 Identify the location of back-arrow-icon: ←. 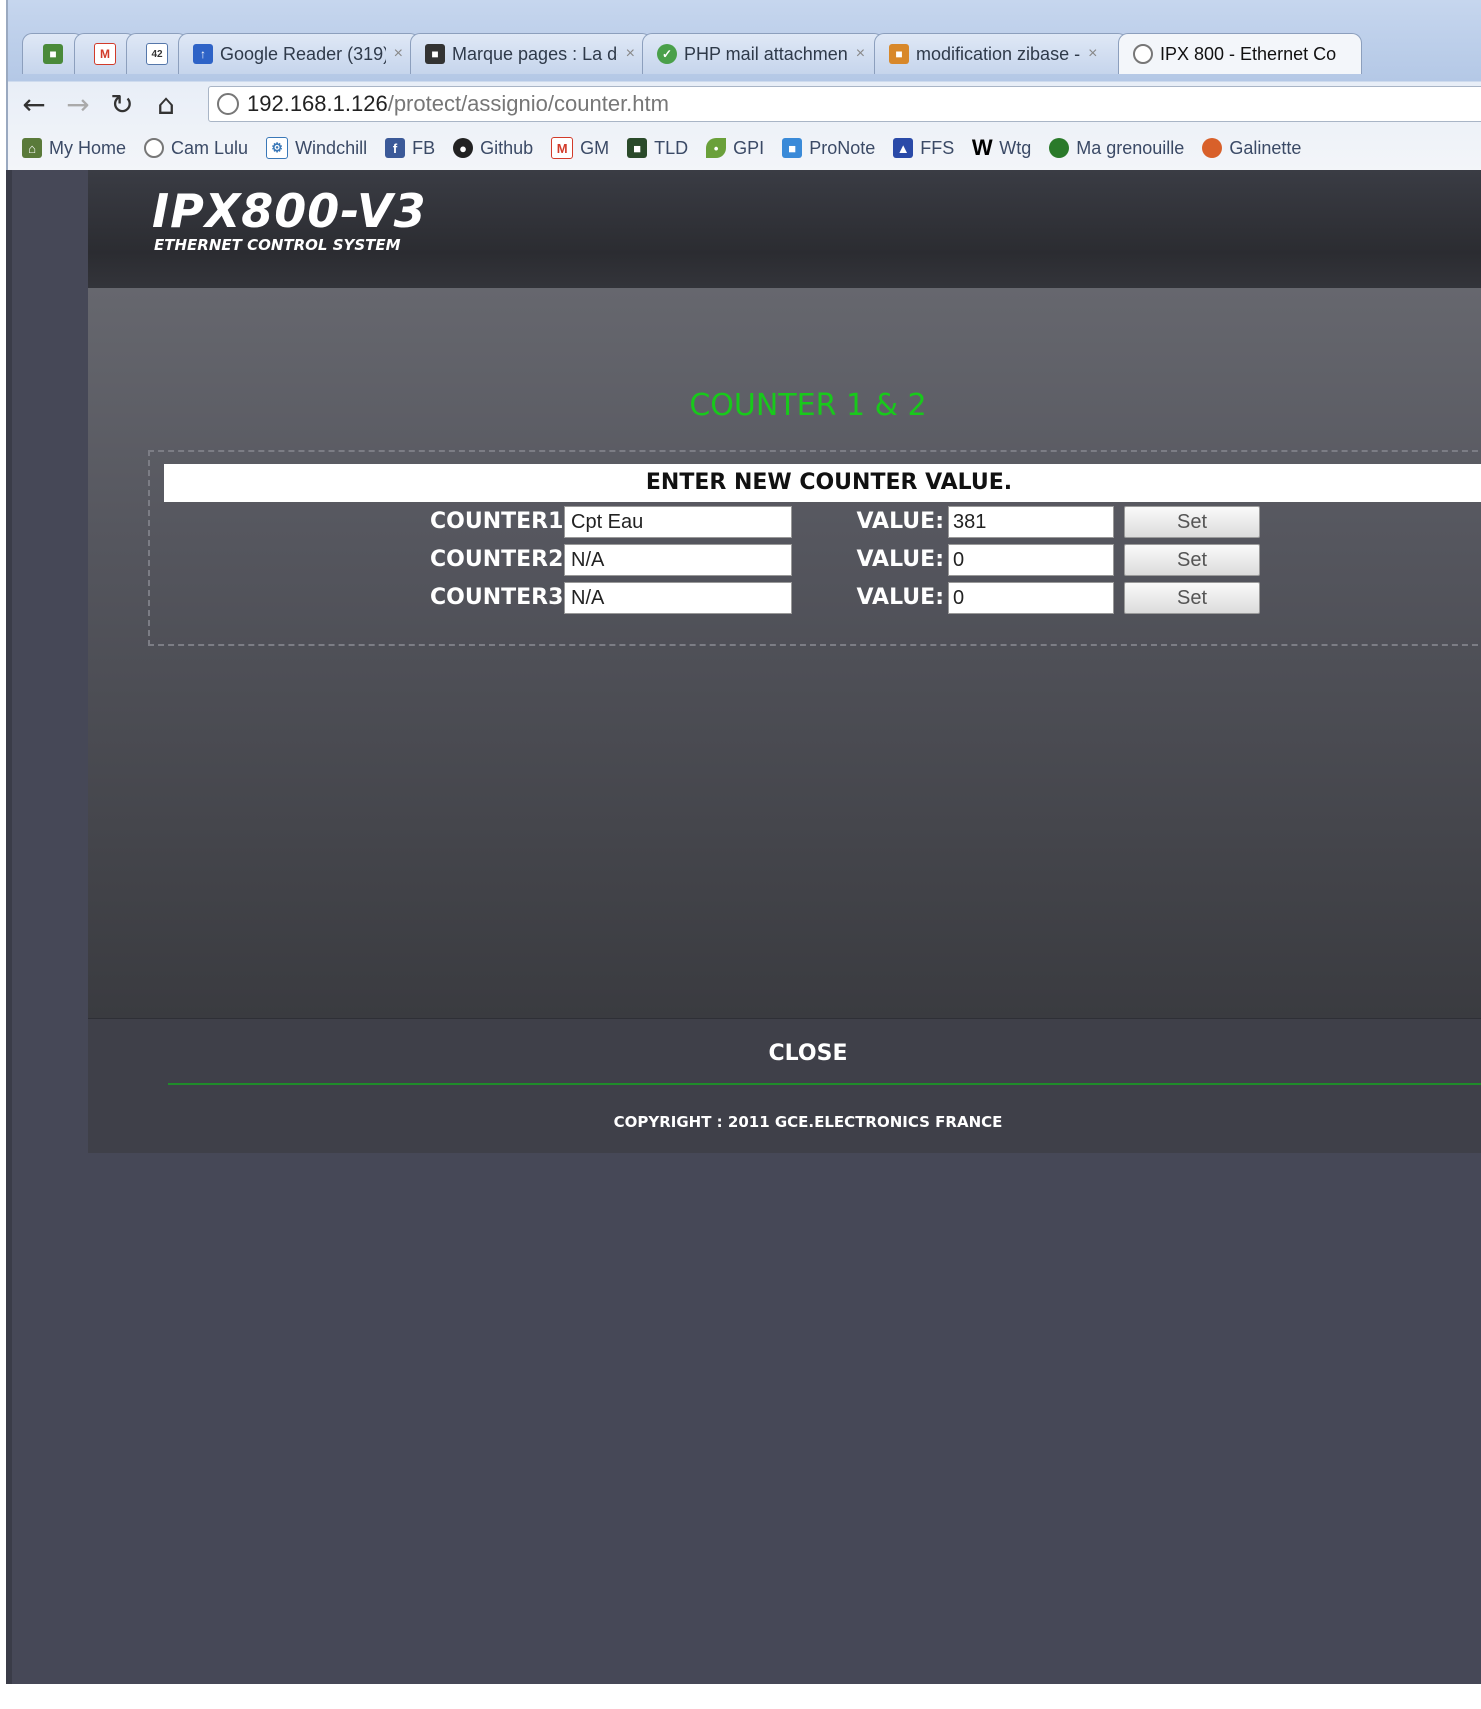
(34, 104).